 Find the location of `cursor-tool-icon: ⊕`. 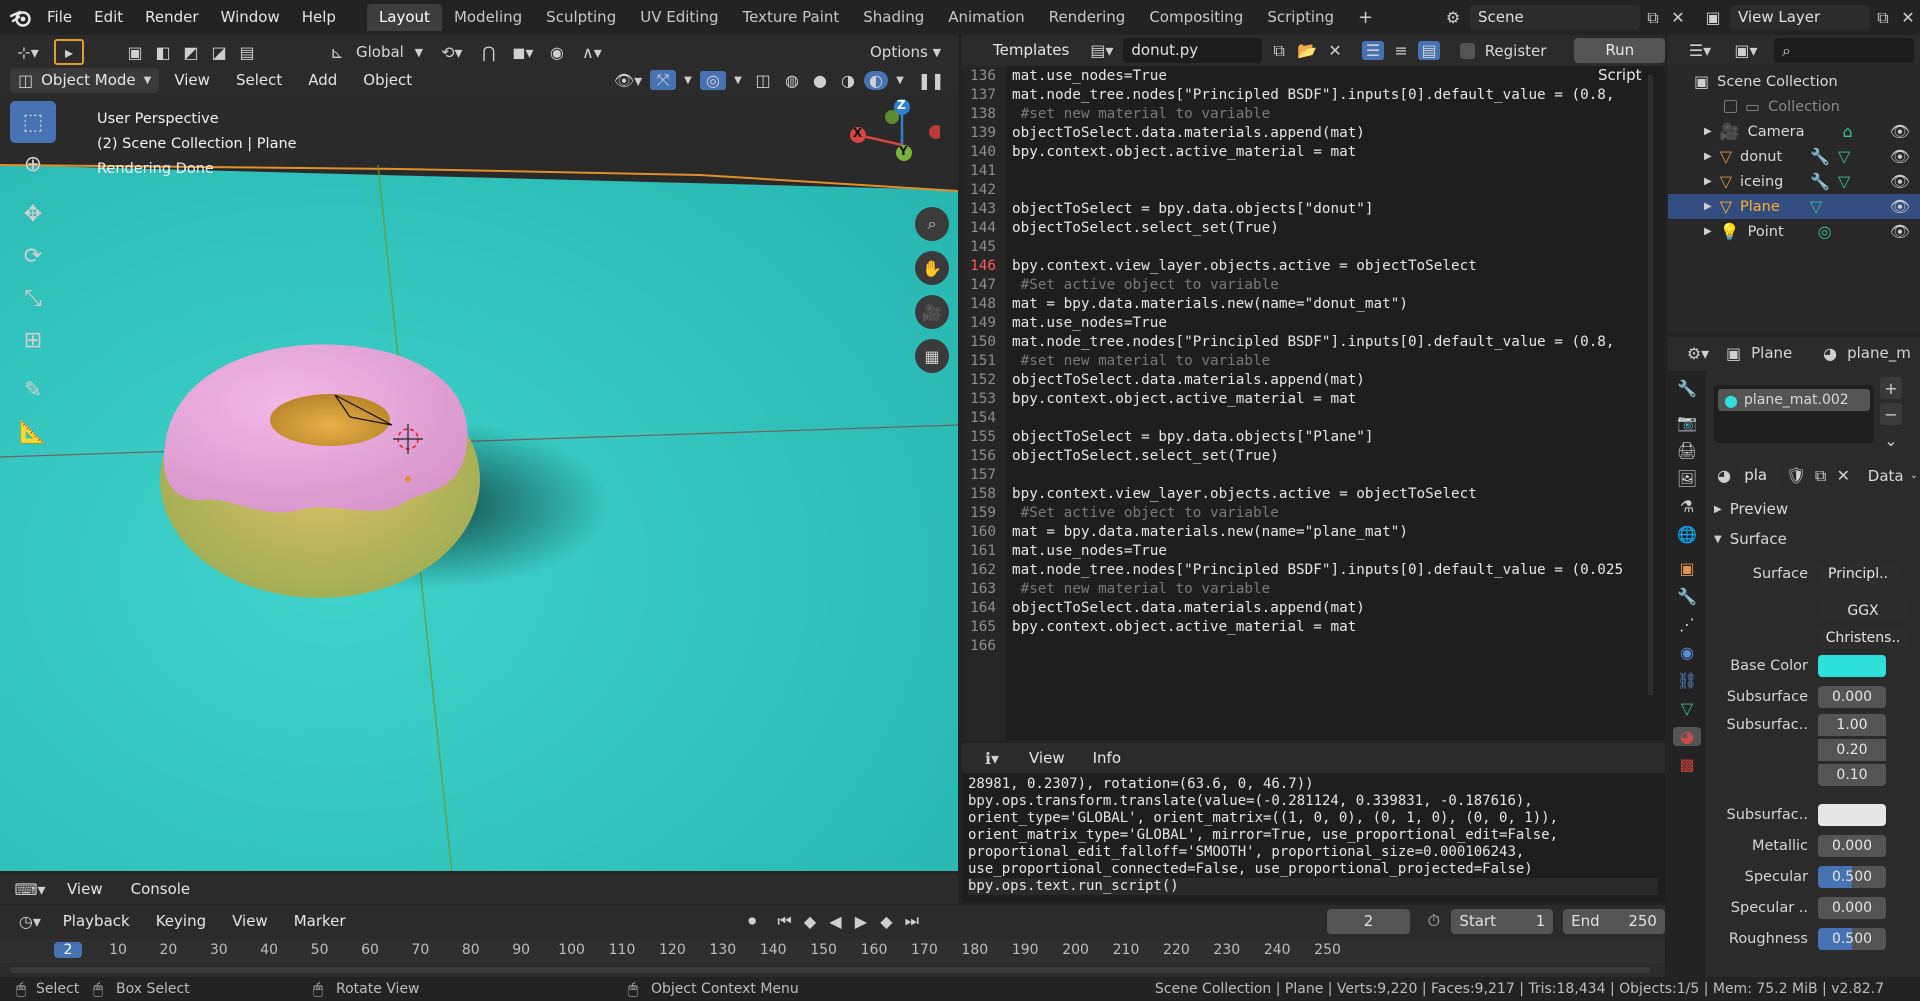

cursor-tool-icon: ⊕ is located at coordinates (33, 164).